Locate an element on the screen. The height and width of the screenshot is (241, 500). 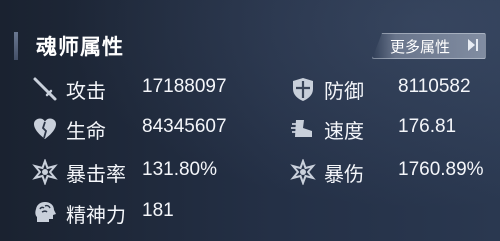
play-arrow-icon is located at coordinates (471, 45).